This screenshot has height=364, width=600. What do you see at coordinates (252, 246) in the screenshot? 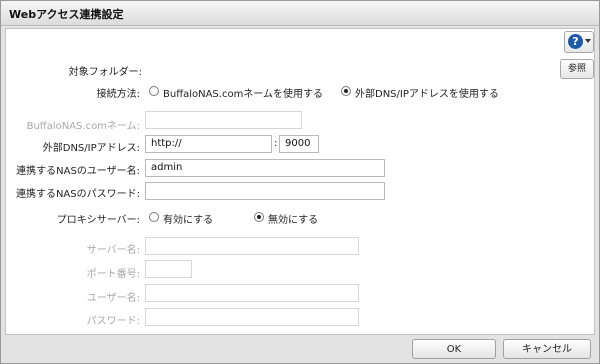
I see `proxy-server-name-input` at bounding box center [252, 246].